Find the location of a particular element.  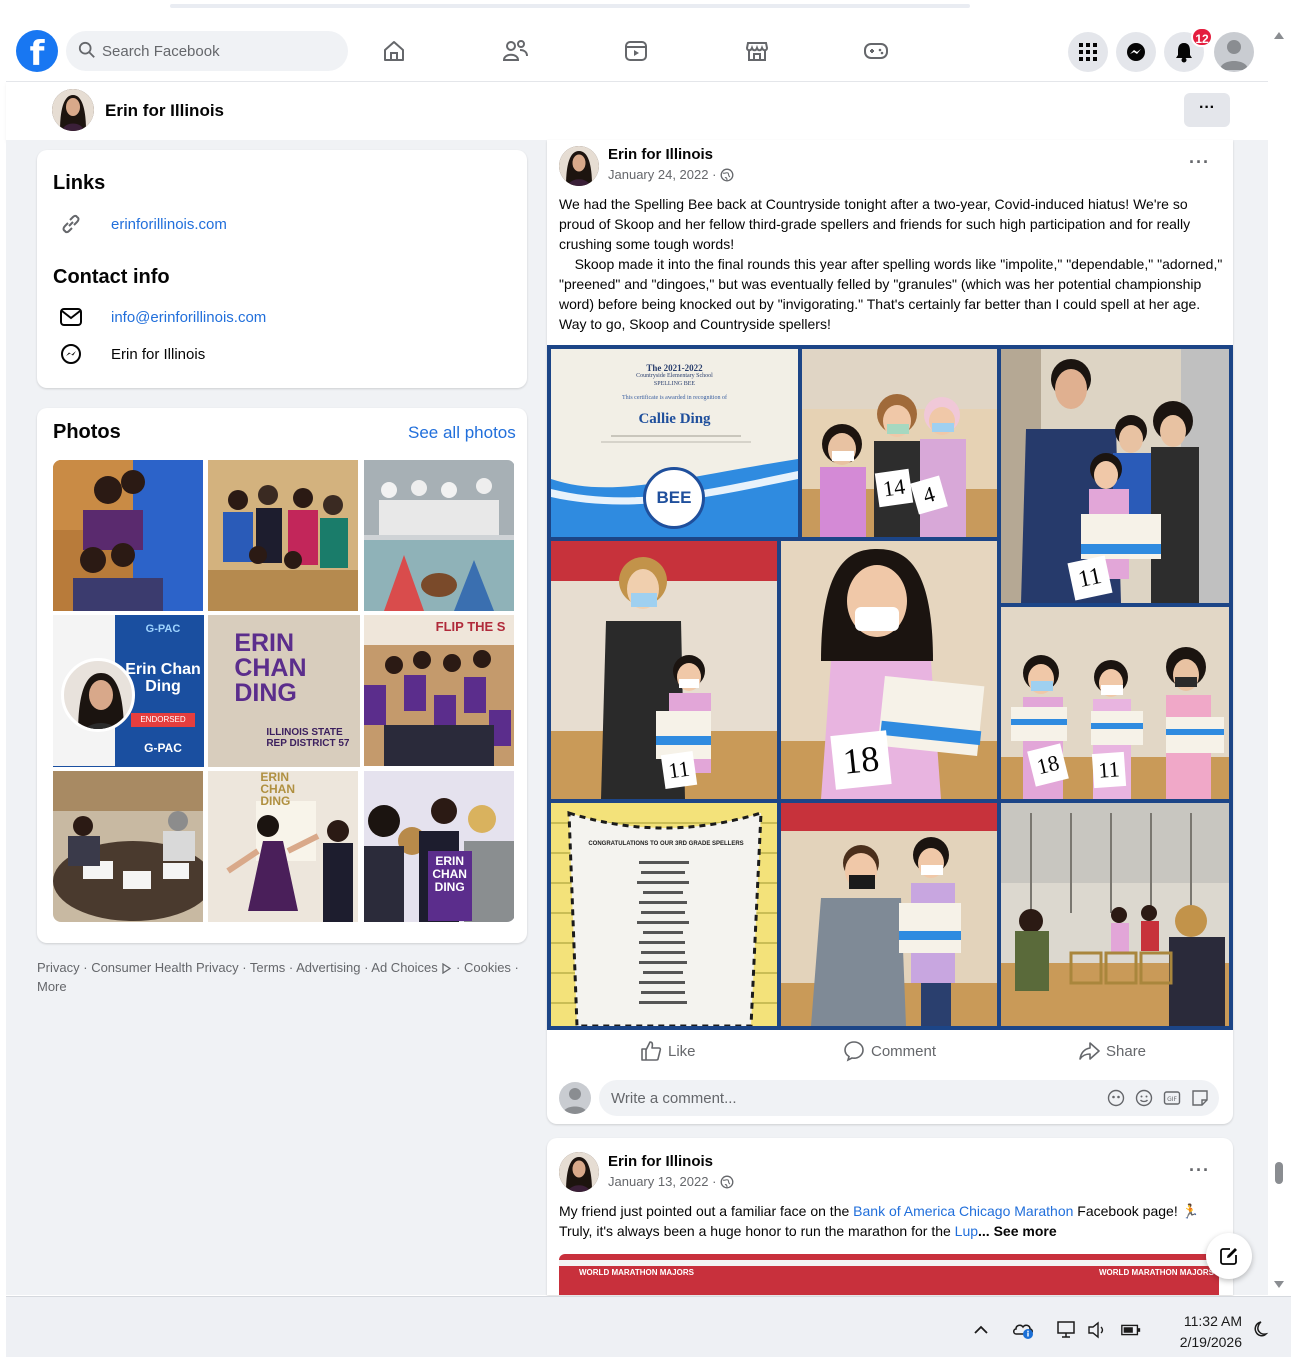

spelling-number-card: 18 is located at coordinates (861, 760).